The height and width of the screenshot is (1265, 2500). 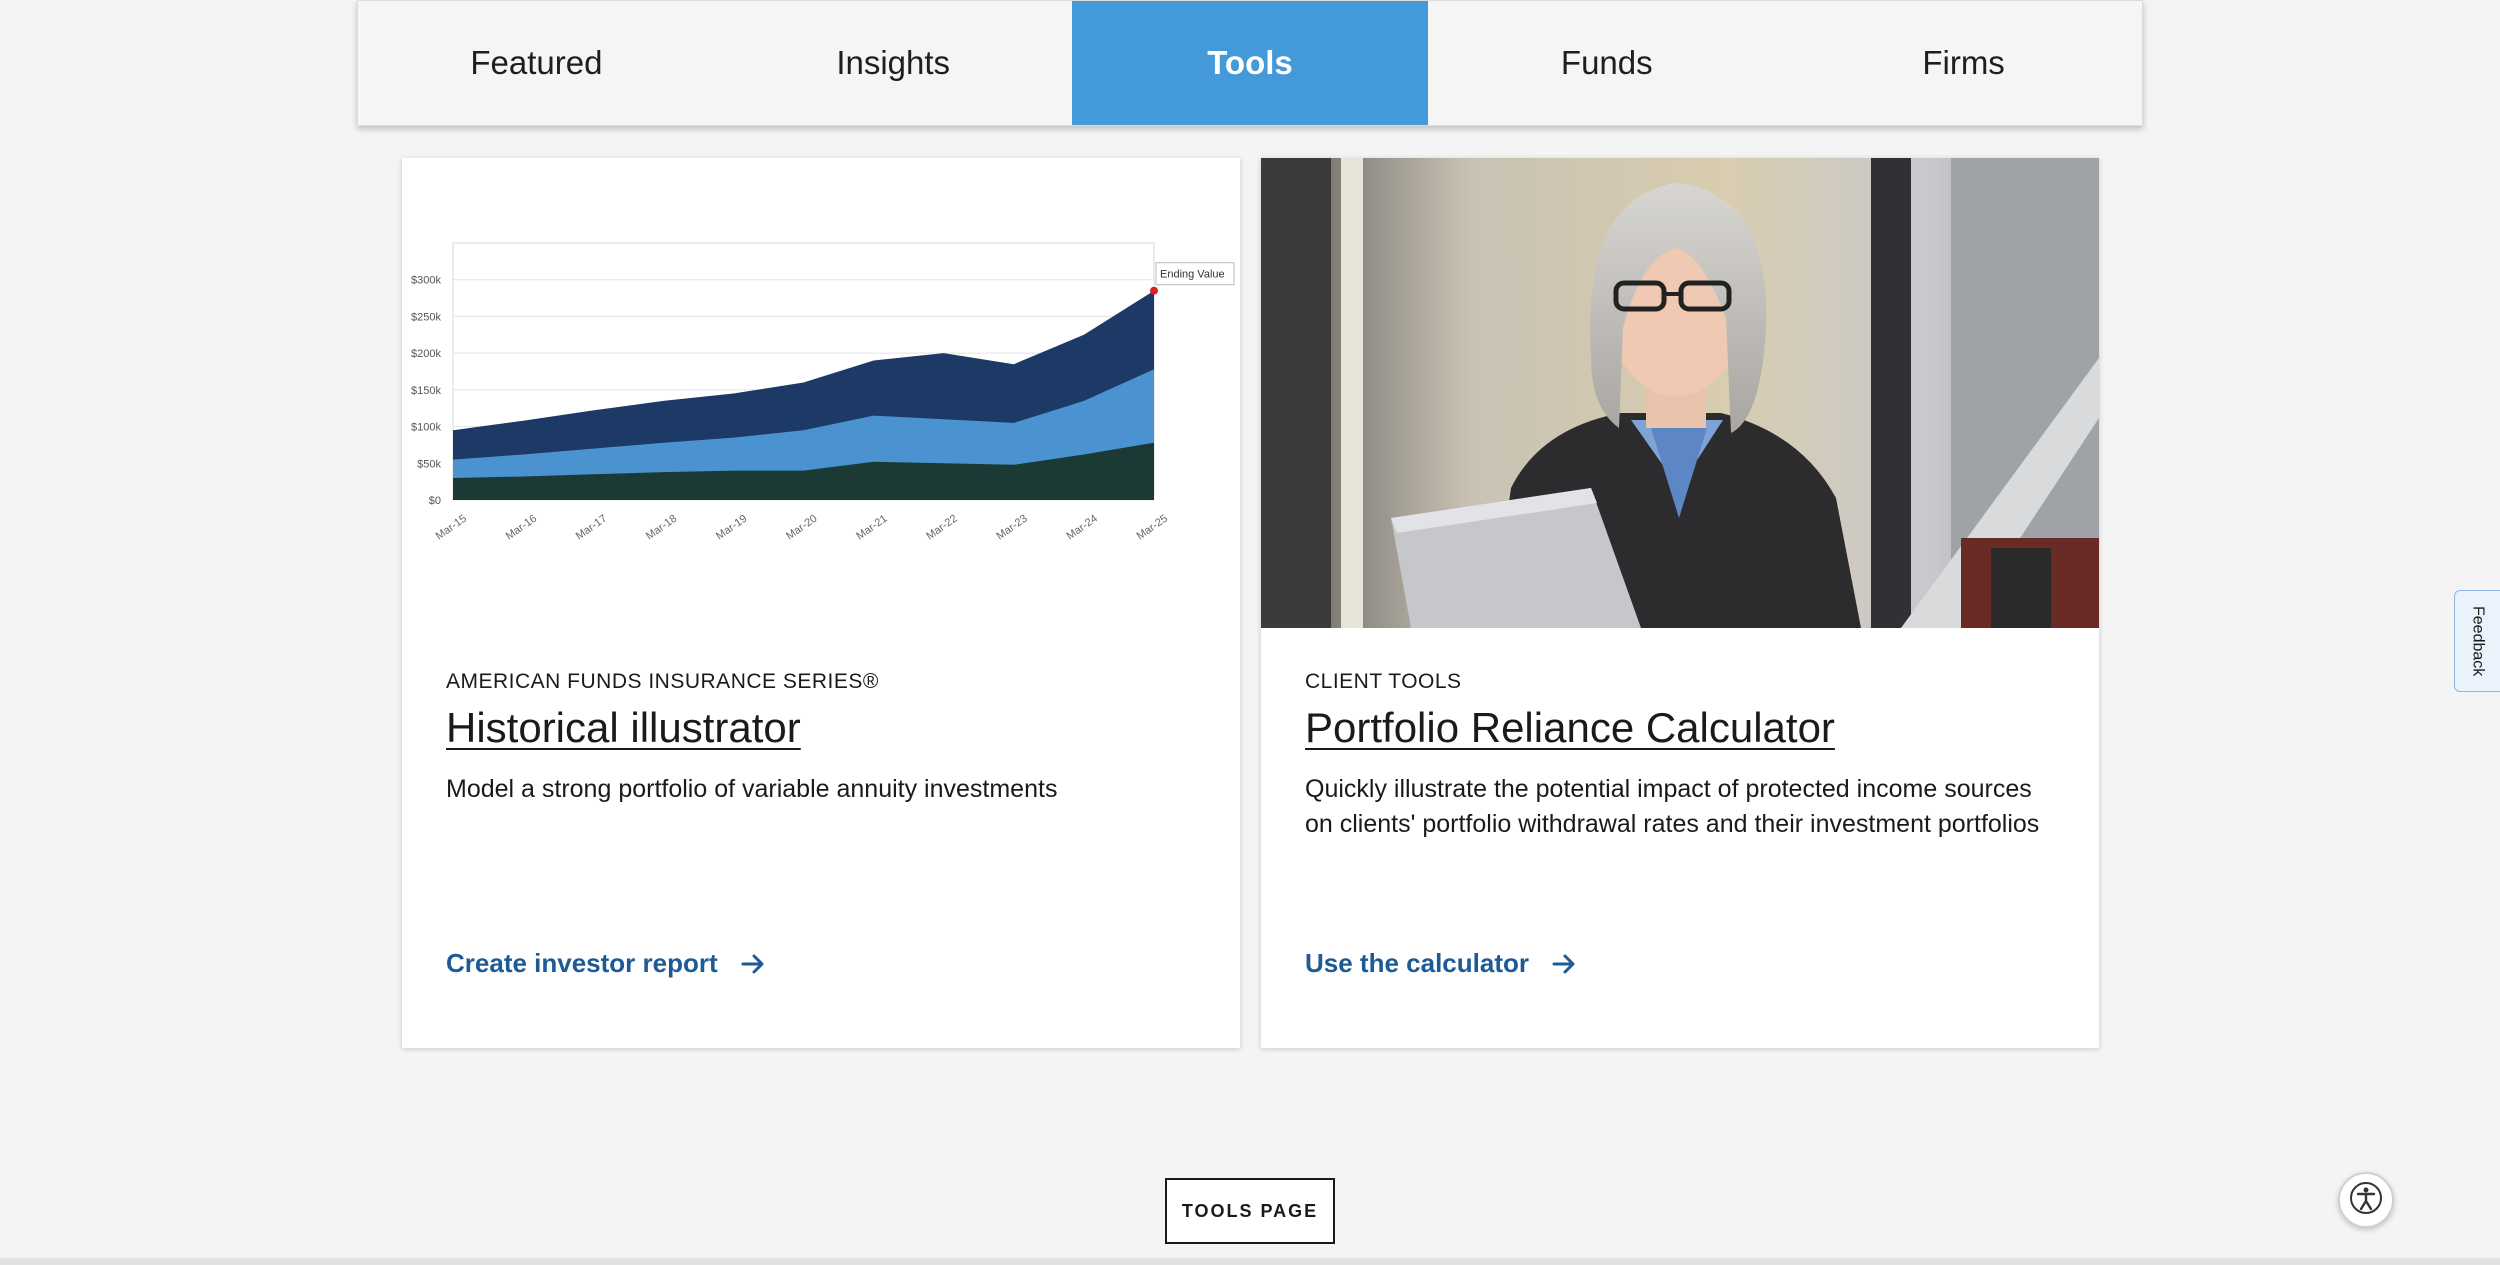 I want to click on feedback-label: Feedback, so click(x=2478, y=641).